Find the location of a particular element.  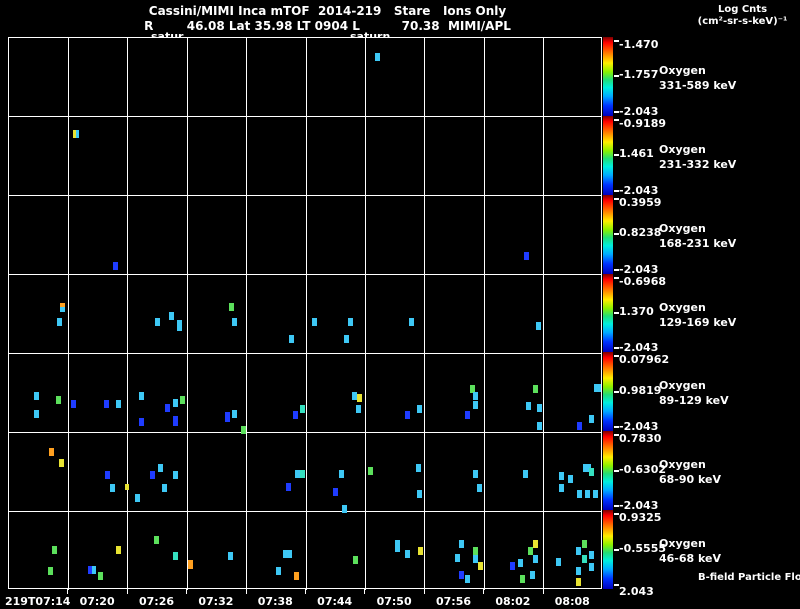

colorbar-label-mid: 1.461 is located at coordinates (636, 154).